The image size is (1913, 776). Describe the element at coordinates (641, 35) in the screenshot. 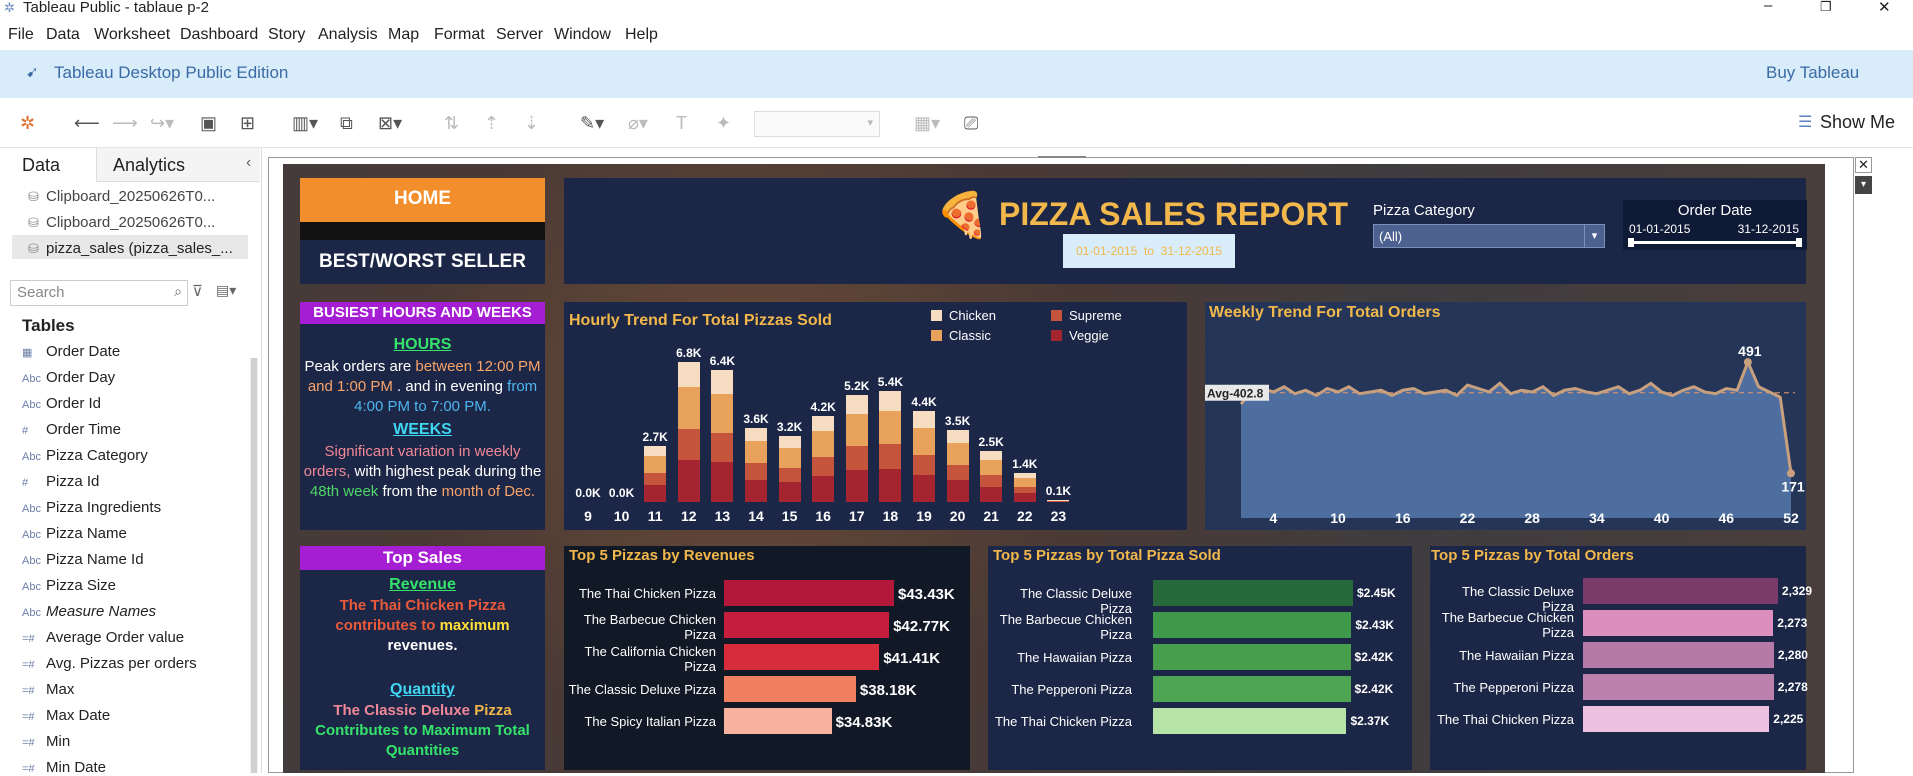

I see `menu-help: Help` at that location.